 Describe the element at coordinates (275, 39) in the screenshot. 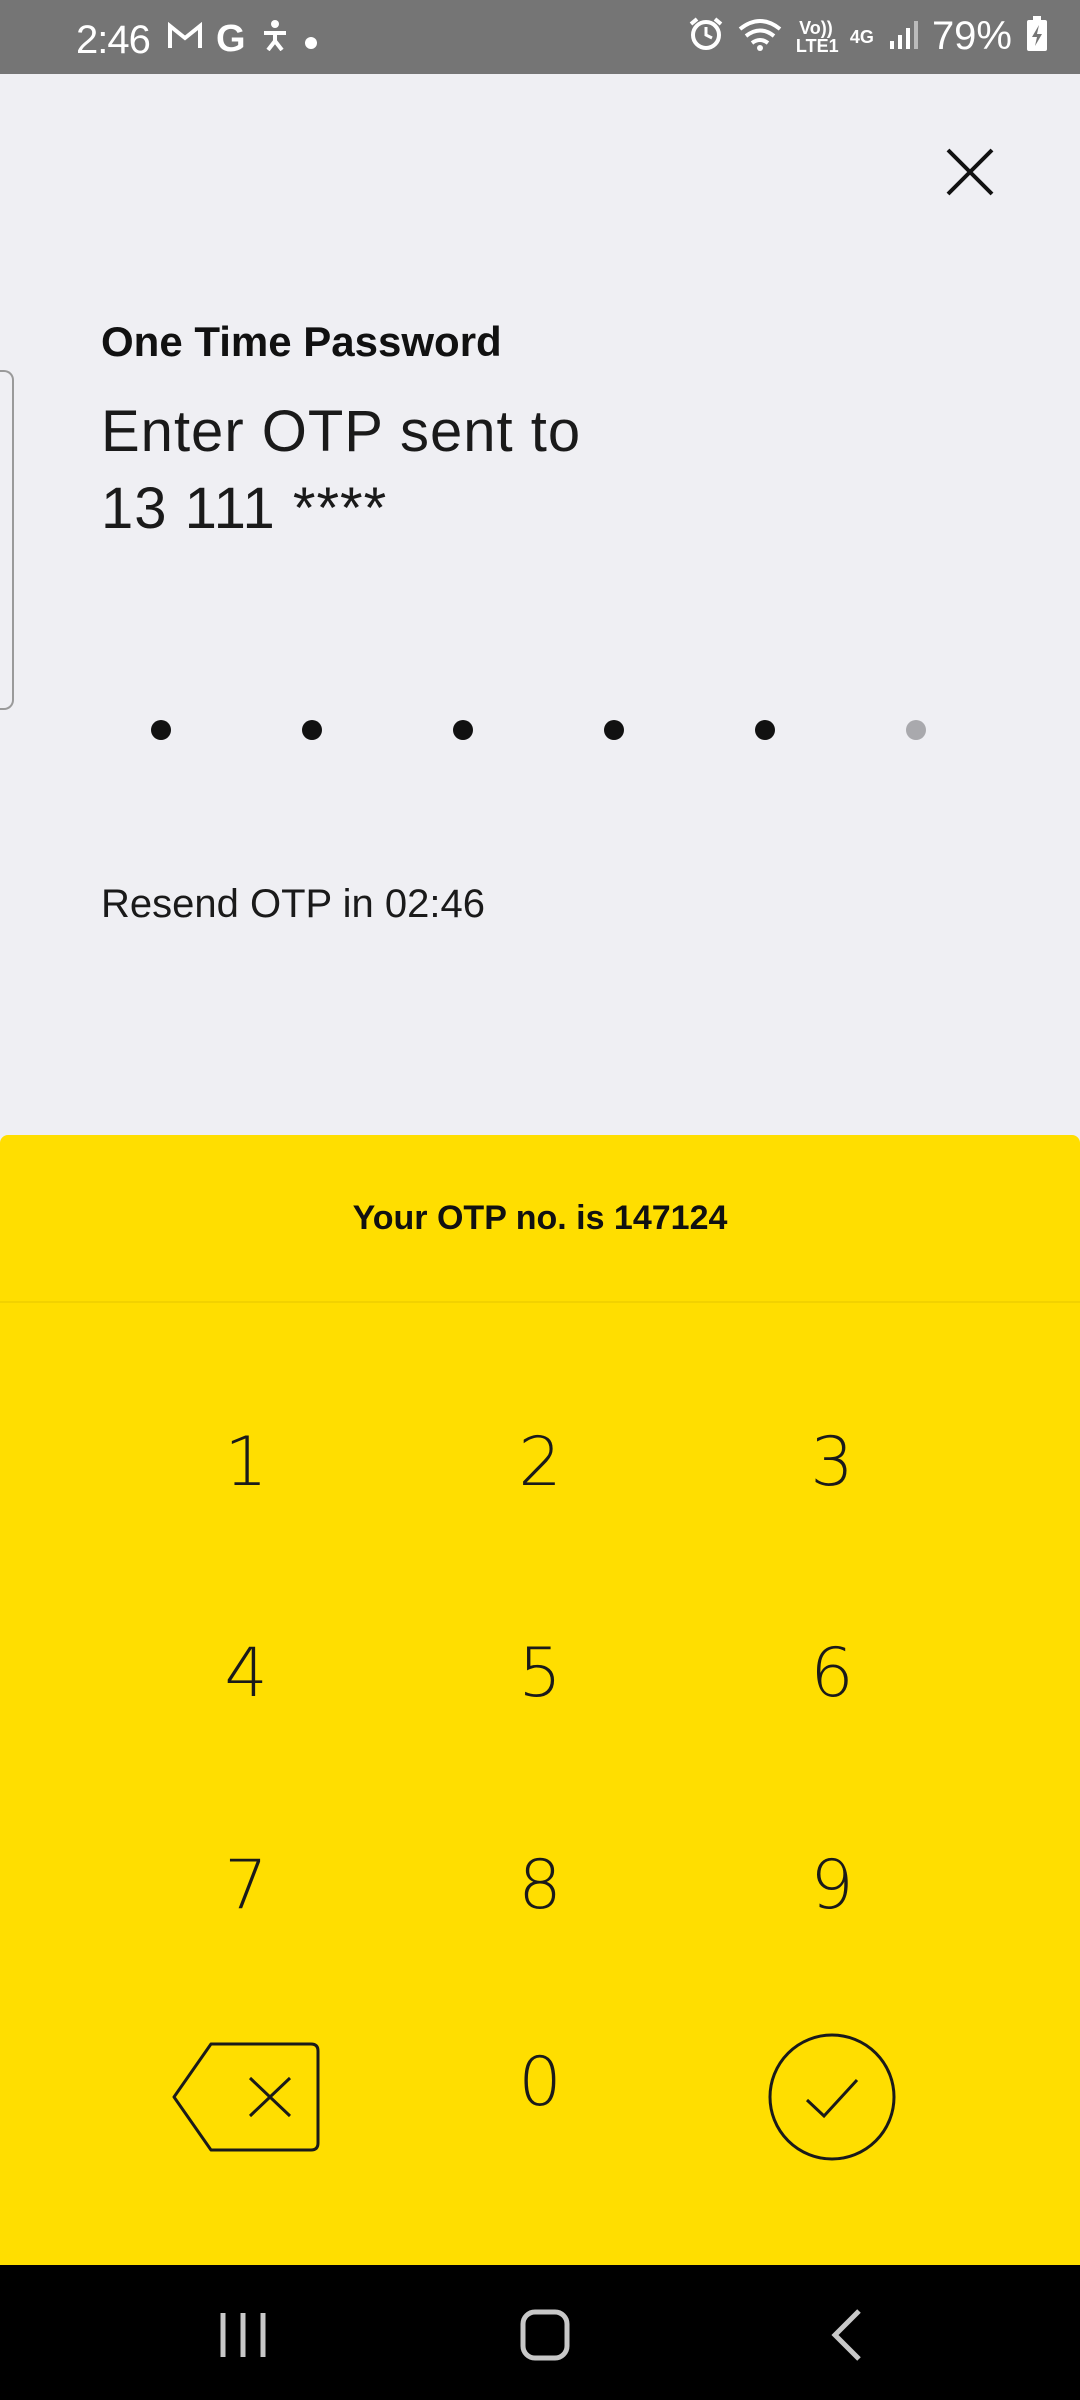

I see `accessibility-icon` at that location.